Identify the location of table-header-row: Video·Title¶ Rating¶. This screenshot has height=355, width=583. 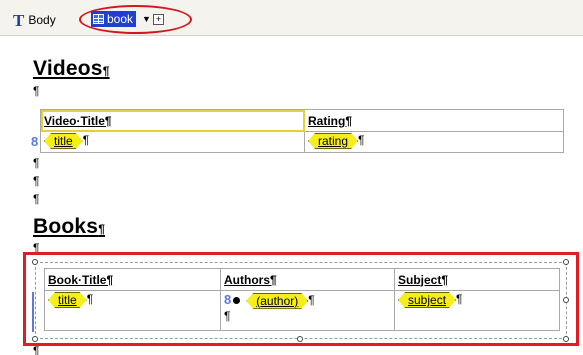
(302, 120).